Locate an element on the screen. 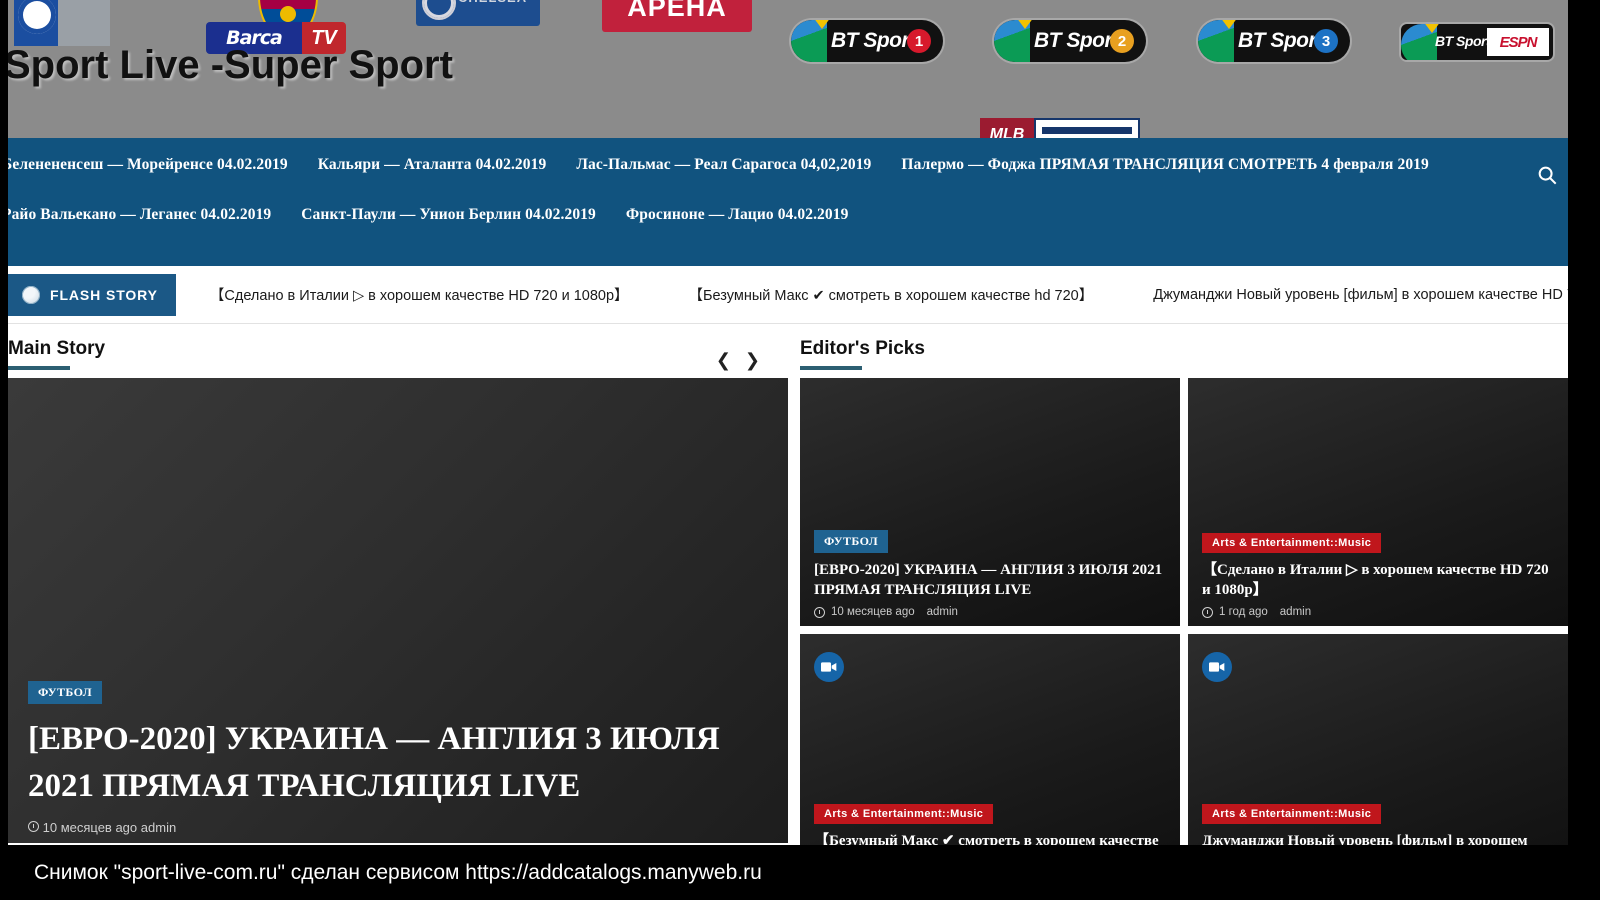  eintracht-frankfurt-tv-logo: TV is located at coordinates (62, 23).